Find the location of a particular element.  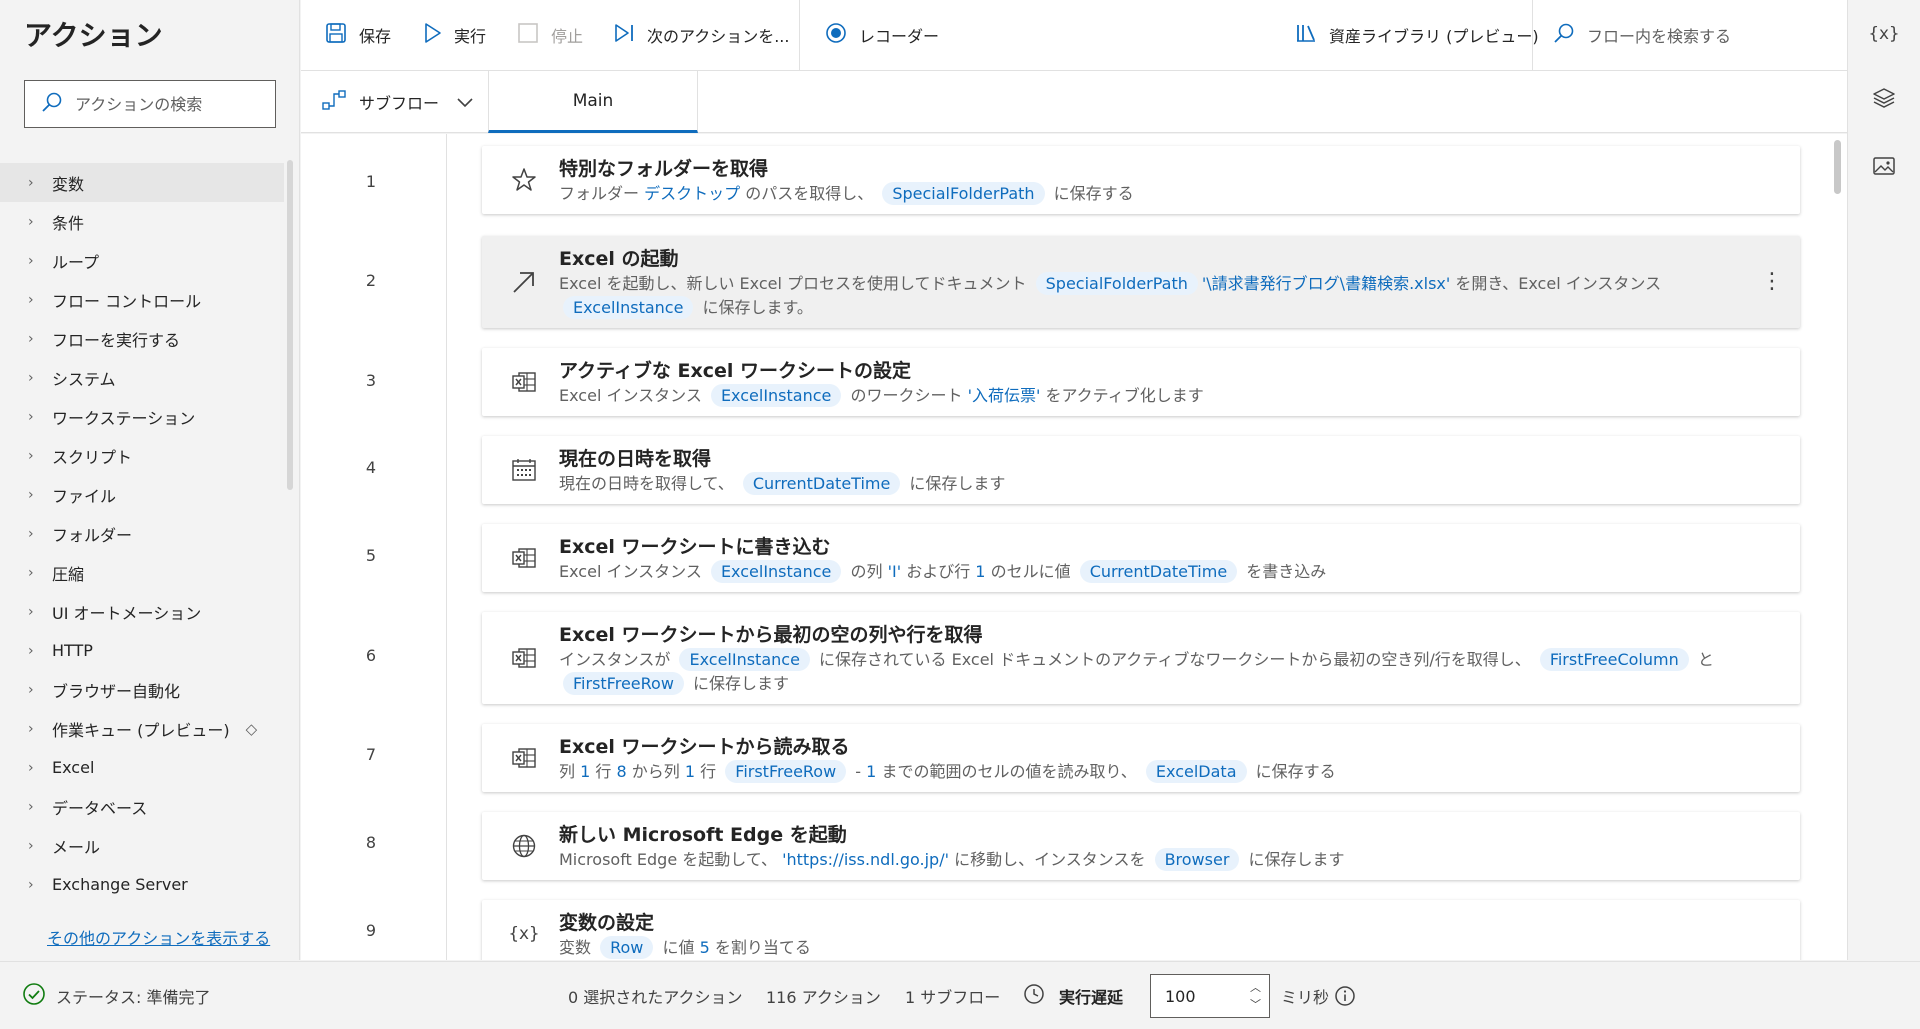

chevron-up-icon: ︿ is located at coordinates (1255, 987).